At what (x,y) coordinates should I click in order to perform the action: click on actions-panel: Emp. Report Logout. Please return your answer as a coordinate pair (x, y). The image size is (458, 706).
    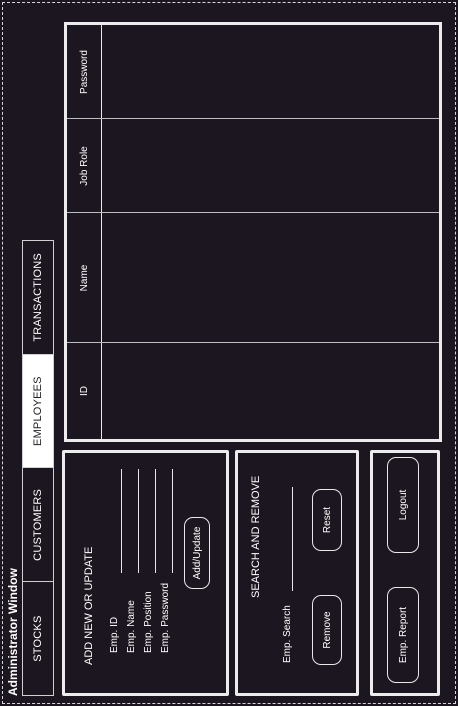
    Looking at the image, I should click on (405, 573).